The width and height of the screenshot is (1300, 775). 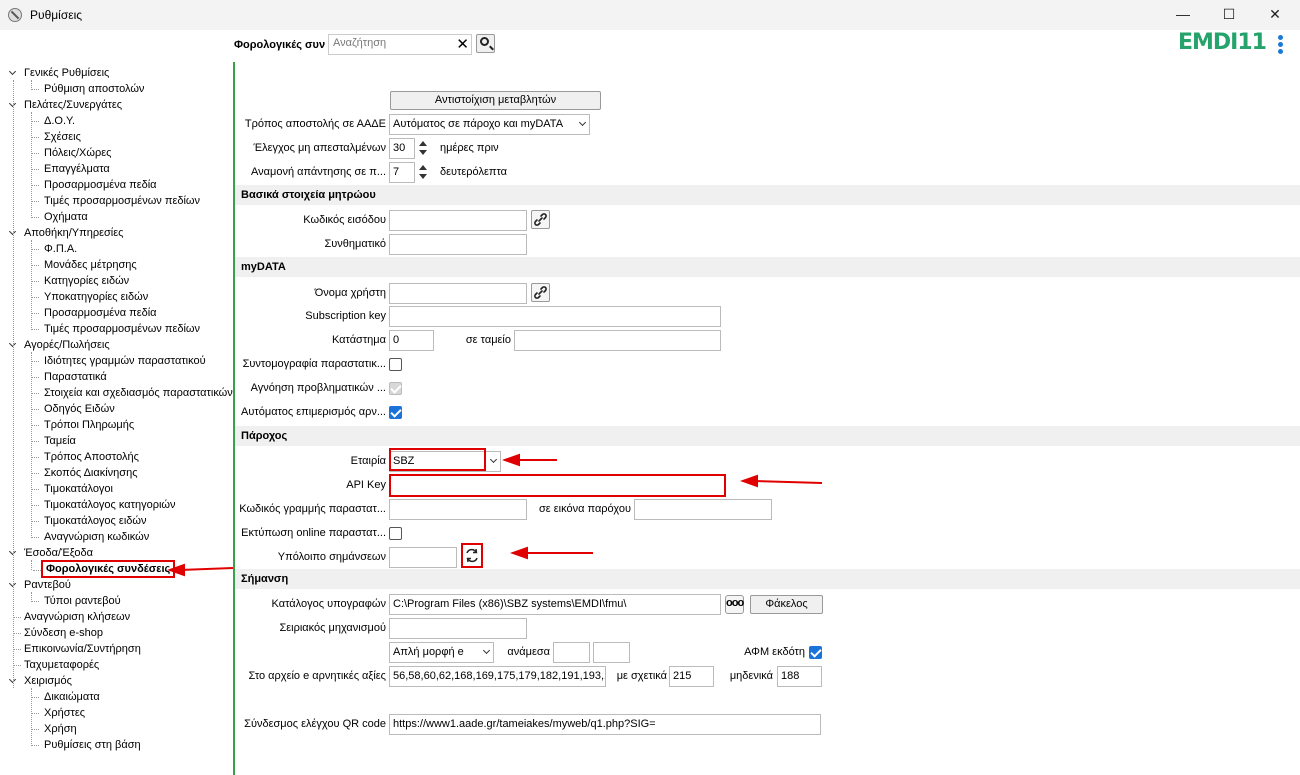 What do you see at coordinates (315, 124) in the screenshot?
I see `send-mode-label: Τρόπος αποστολής σε ΑΑΔΕ` at bounding box center [315, 124].